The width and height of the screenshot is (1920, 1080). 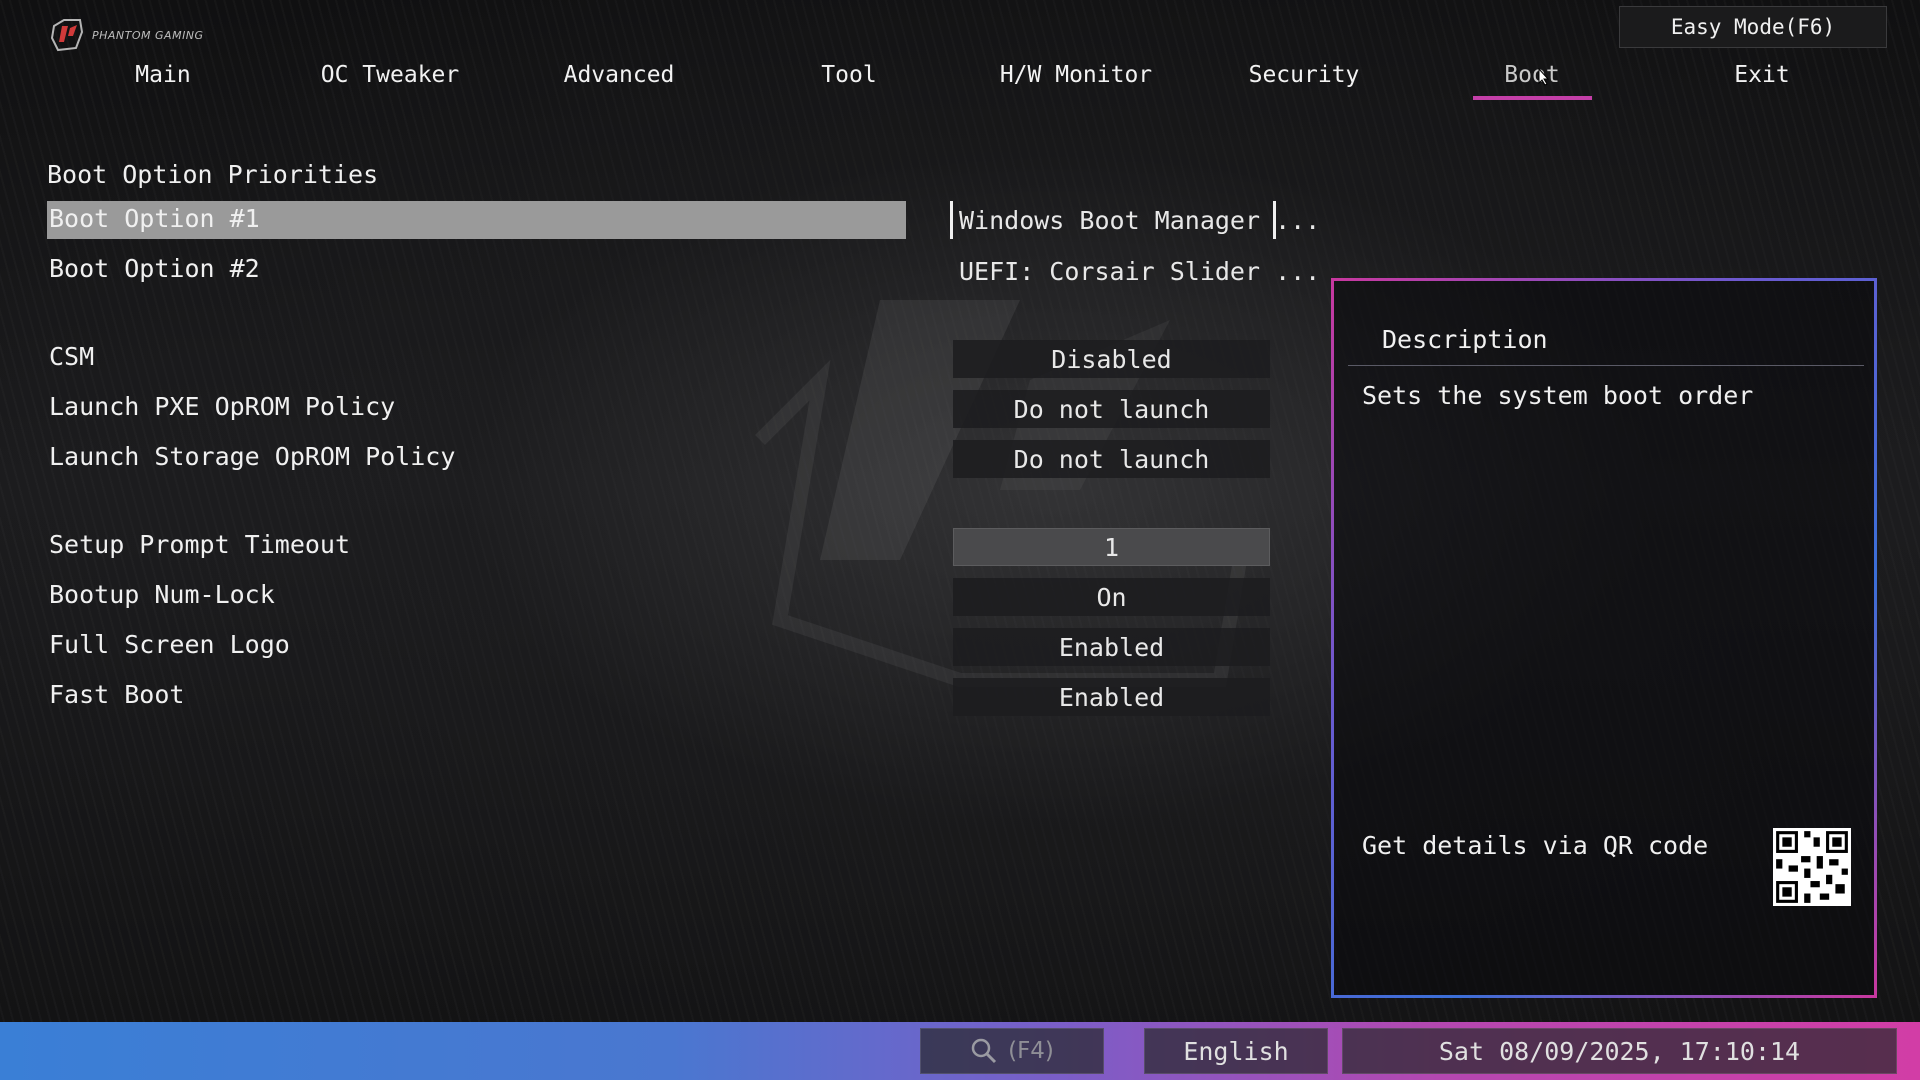 What do you see at coordinates (1606, 365) in the screenshot?
I see `description-divider` at bounding box center [1606, 365].